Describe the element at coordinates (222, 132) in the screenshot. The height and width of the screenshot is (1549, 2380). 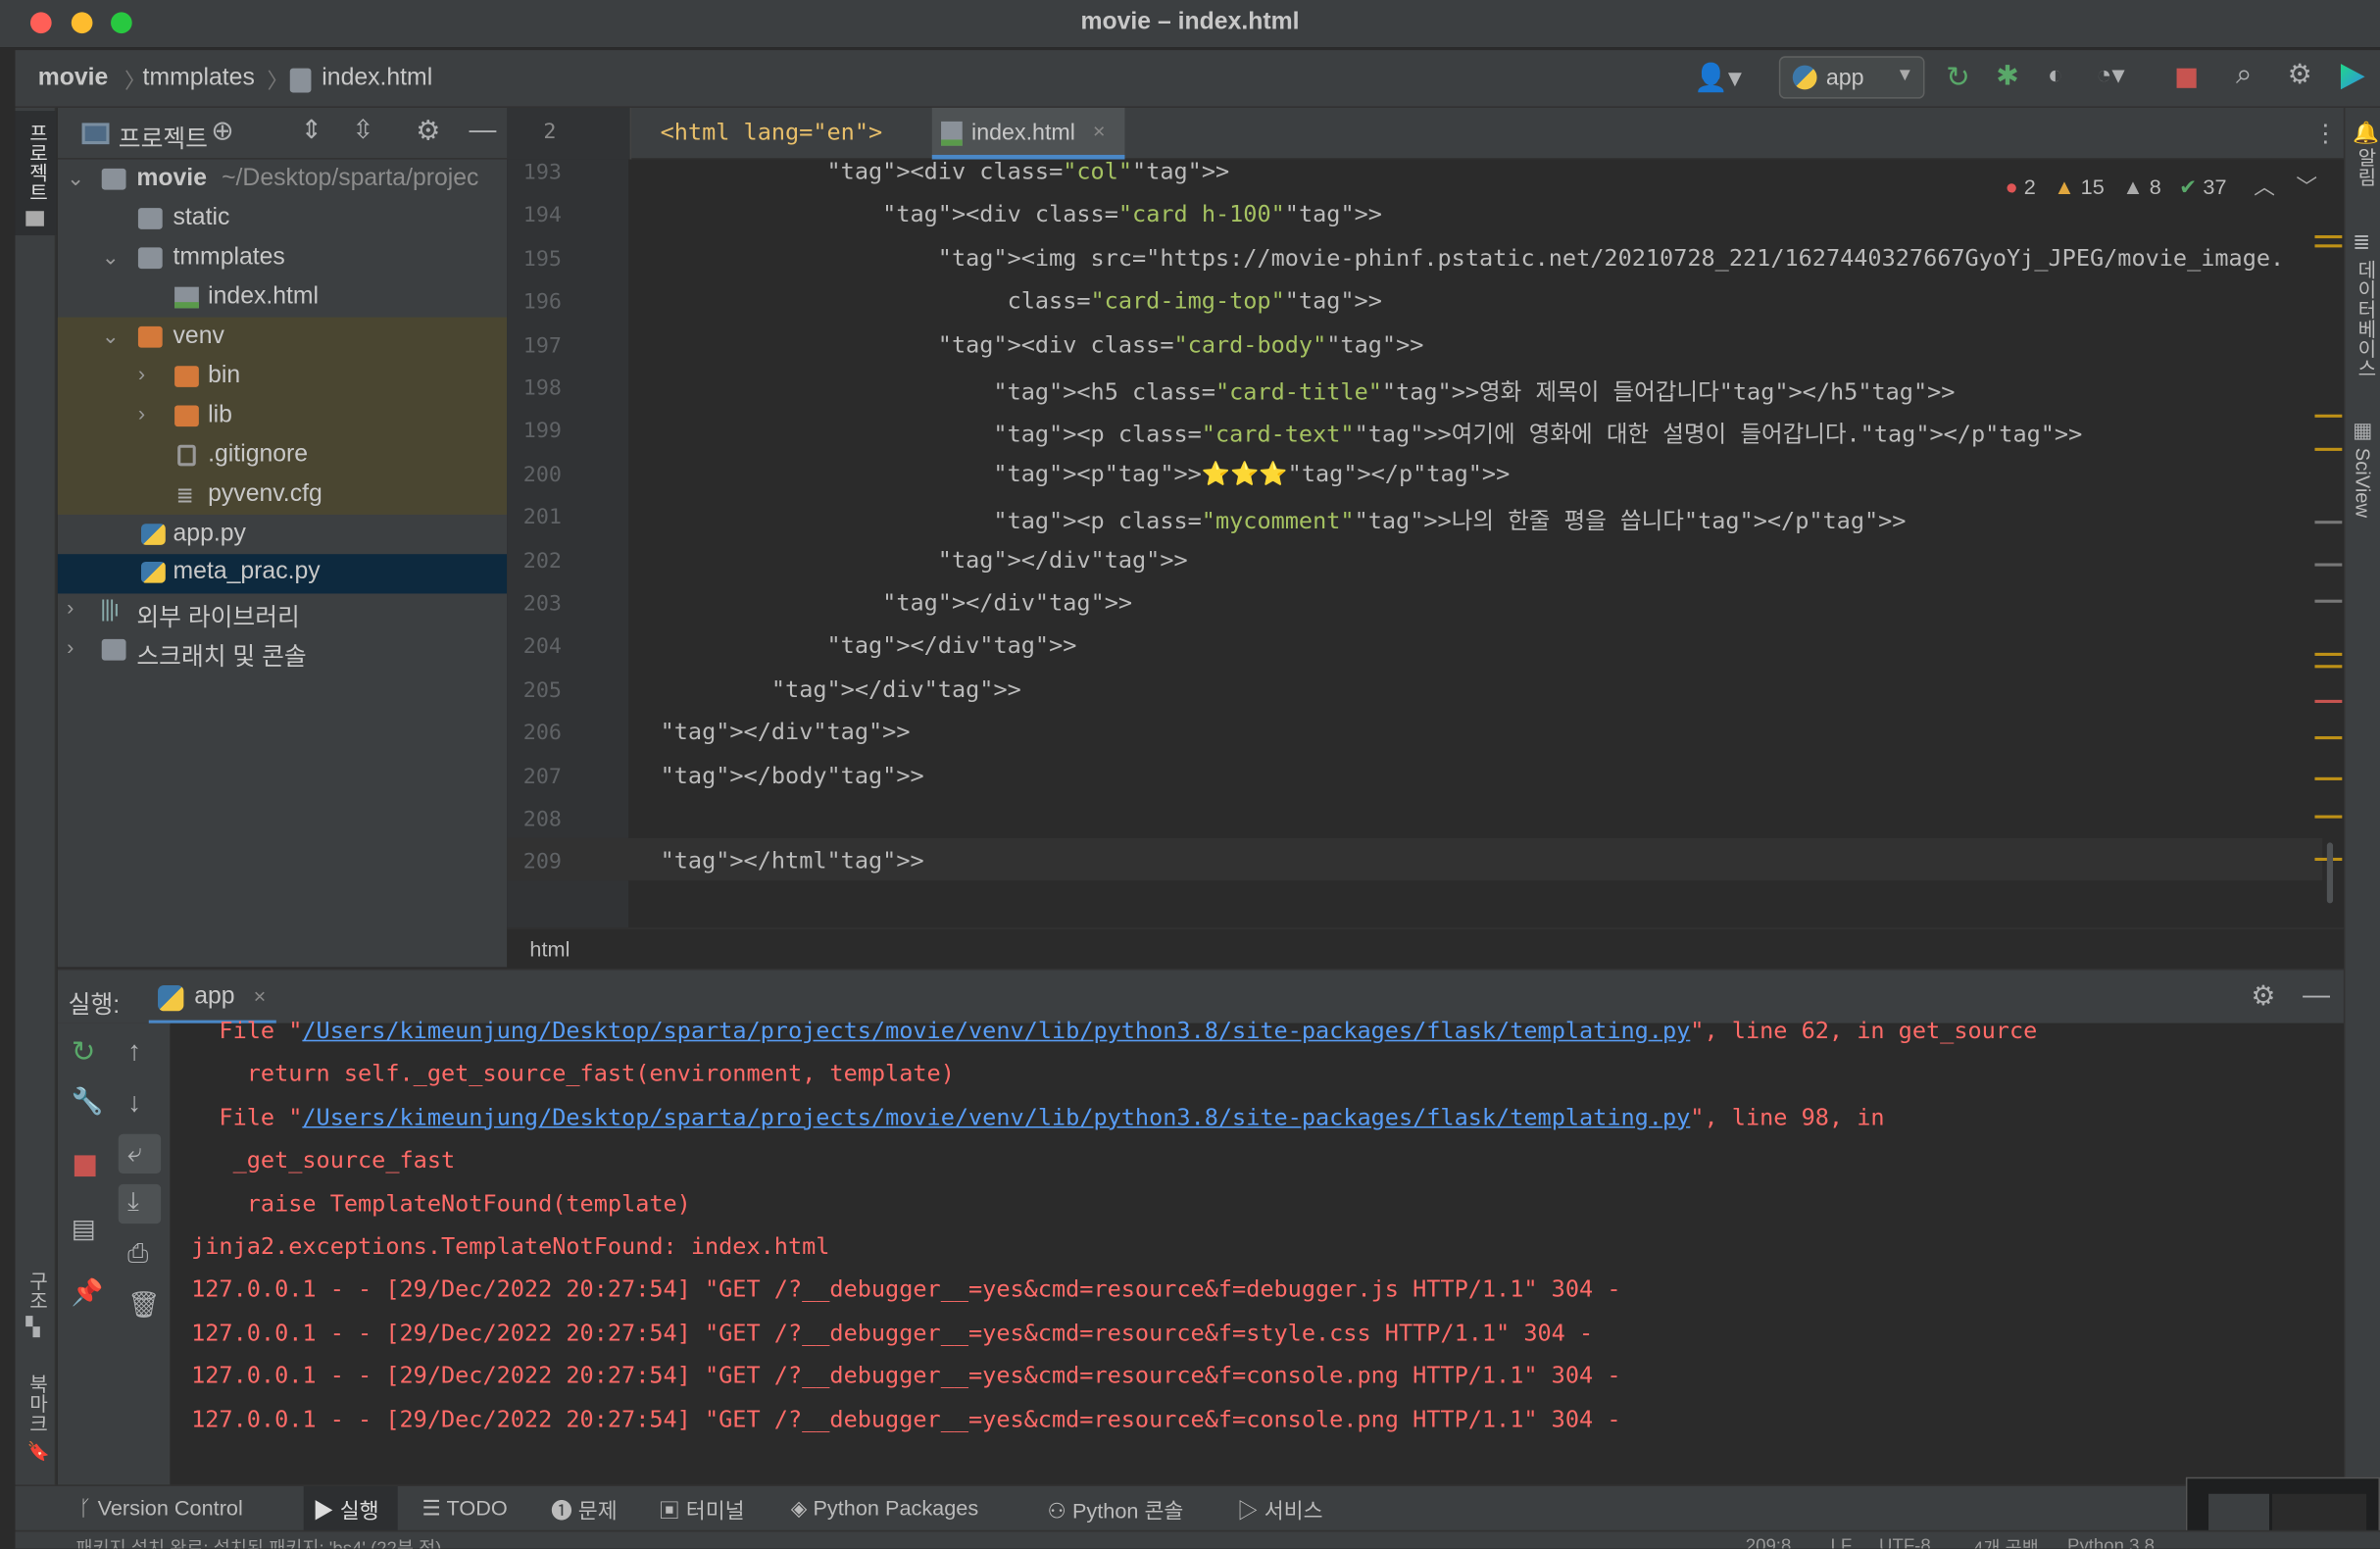
I see `select-opened-file-icon: ⊕` at that location.